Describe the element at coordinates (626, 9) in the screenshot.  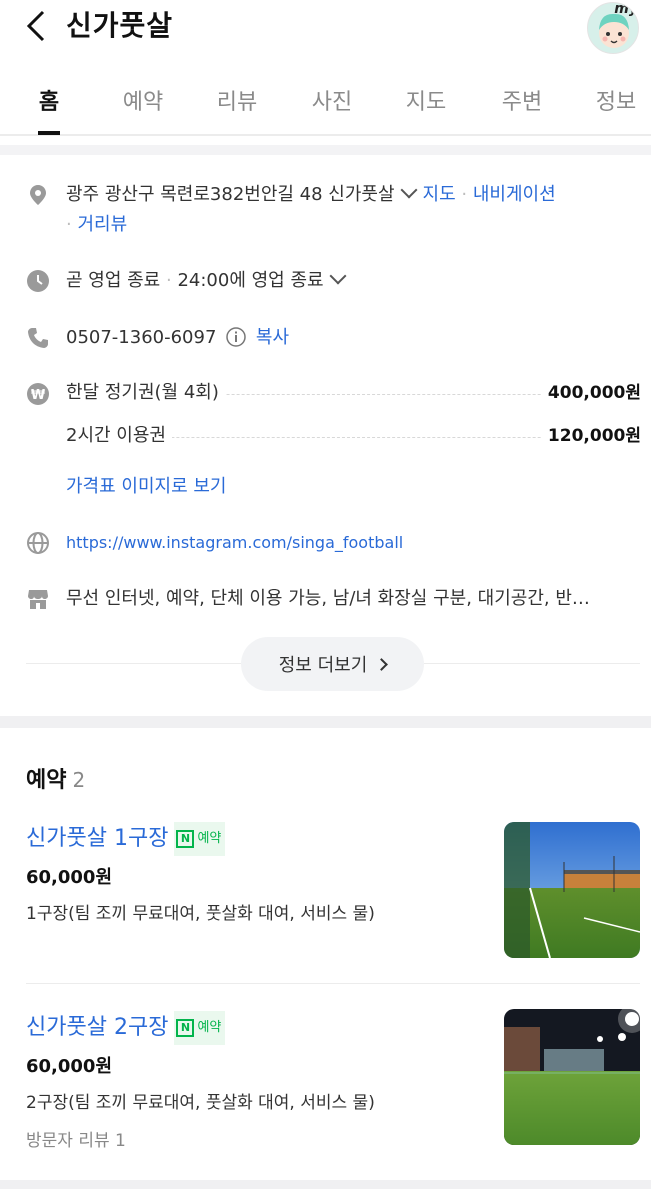
I see `avatar-label: my` at that location.